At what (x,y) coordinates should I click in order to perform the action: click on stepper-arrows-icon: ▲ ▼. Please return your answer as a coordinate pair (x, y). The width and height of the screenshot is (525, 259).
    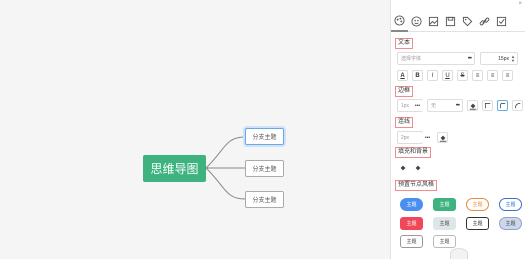
    Looking at the image, I should click on (513, 58).